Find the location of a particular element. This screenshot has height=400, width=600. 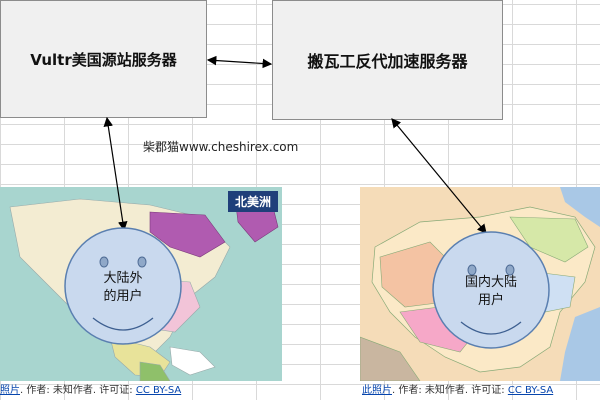

mainland-user-label-line2: 用户 is located at coordinates (490, 300).